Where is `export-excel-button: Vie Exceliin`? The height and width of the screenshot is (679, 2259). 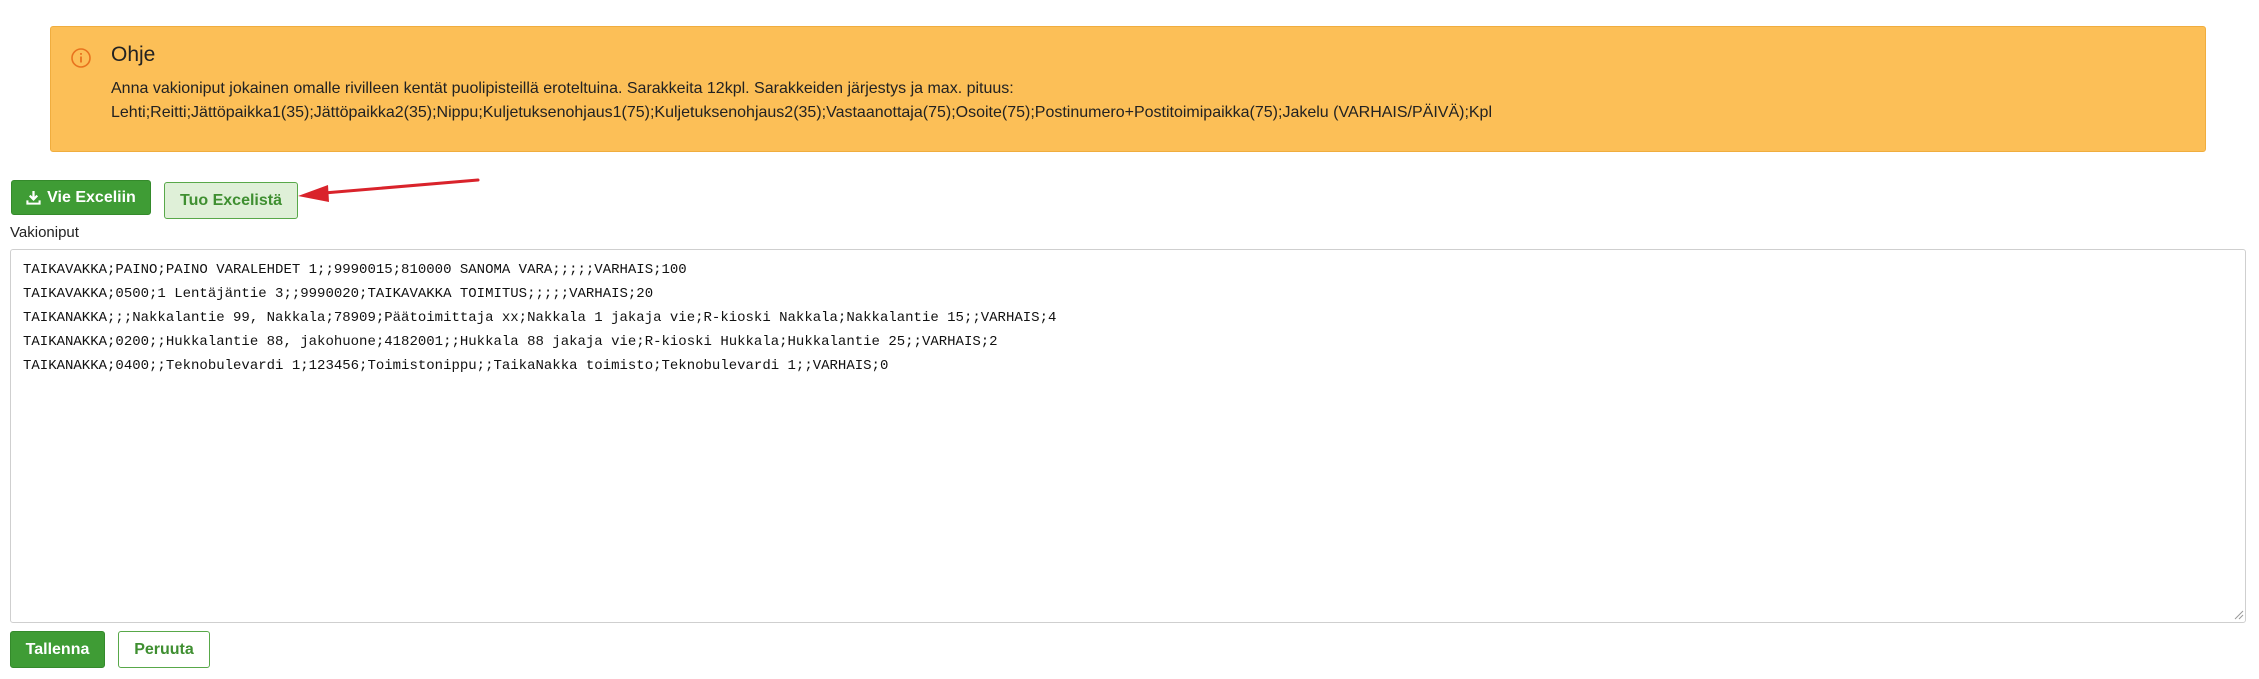
export-excel-button: Vie Exceliin is located at coordinates (81, 197).